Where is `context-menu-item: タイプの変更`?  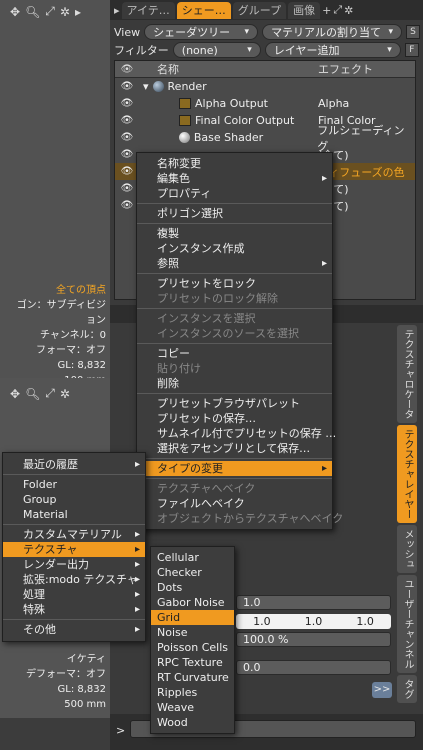 context-menu-item: タイプの変更 is located at coordinates (234, 468).